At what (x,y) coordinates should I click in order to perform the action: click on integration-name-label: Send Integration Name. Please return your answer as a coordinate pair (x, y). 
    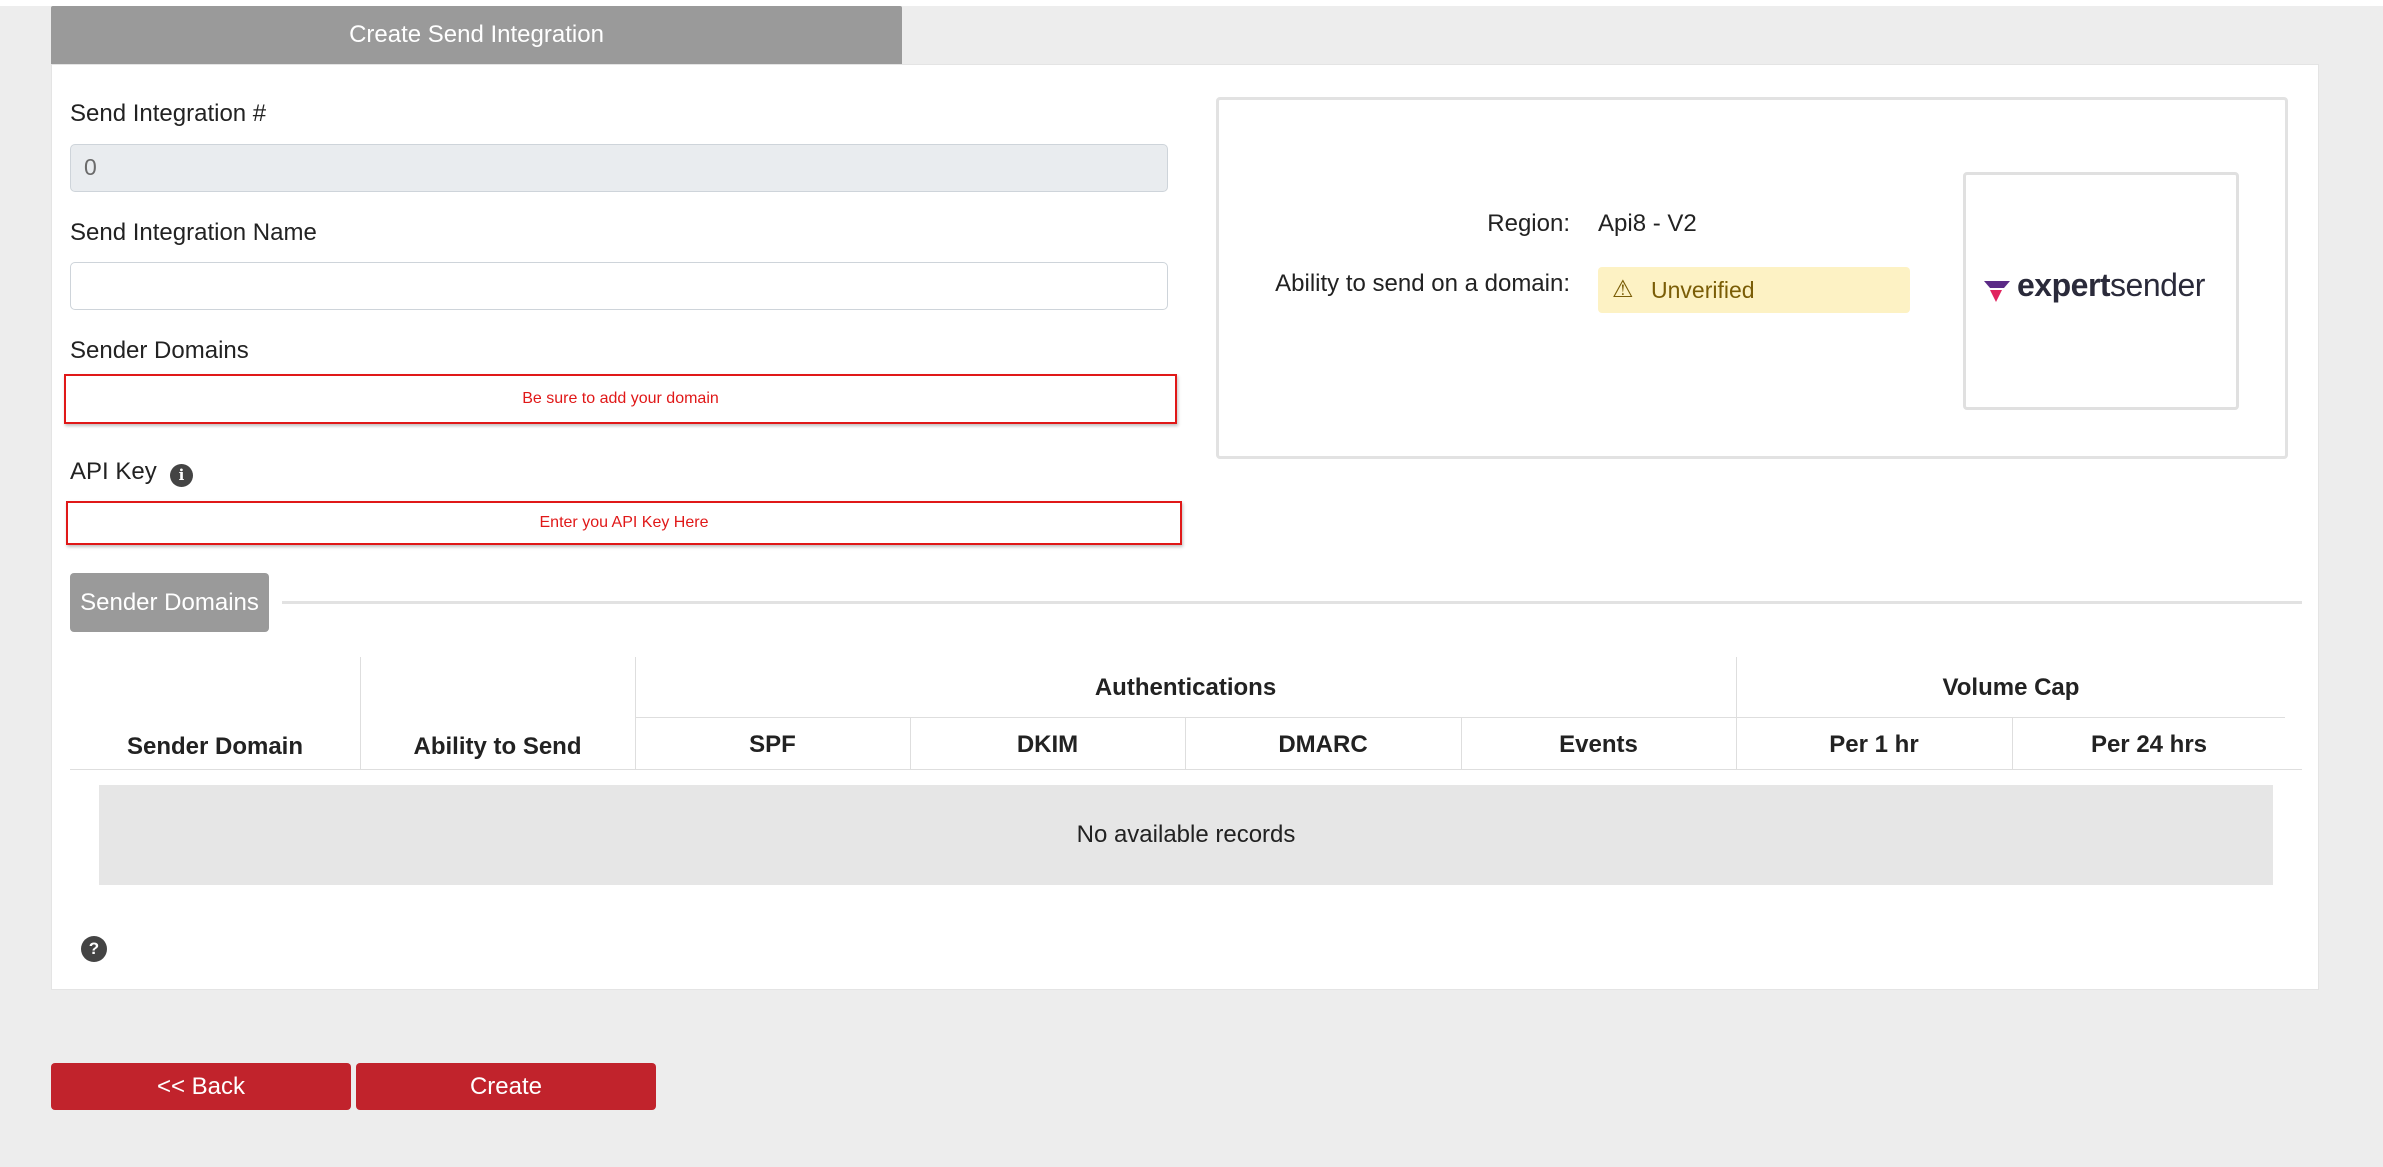
    Looking at the image, I should click on (193, 232).